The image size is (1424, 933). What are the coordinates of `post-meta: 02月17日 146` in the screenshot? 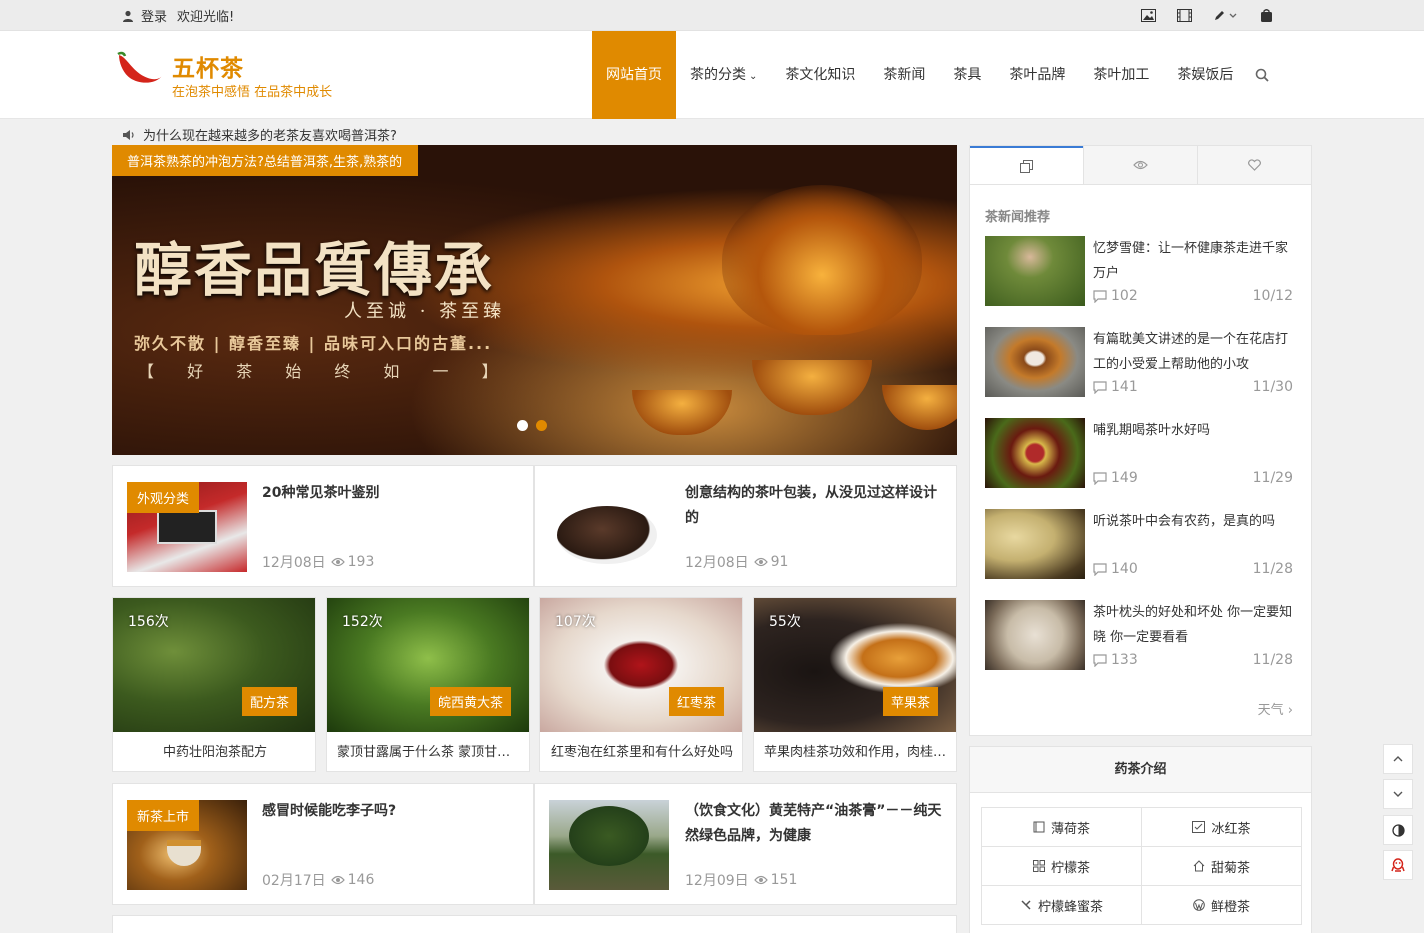 It's located at (318, 880).